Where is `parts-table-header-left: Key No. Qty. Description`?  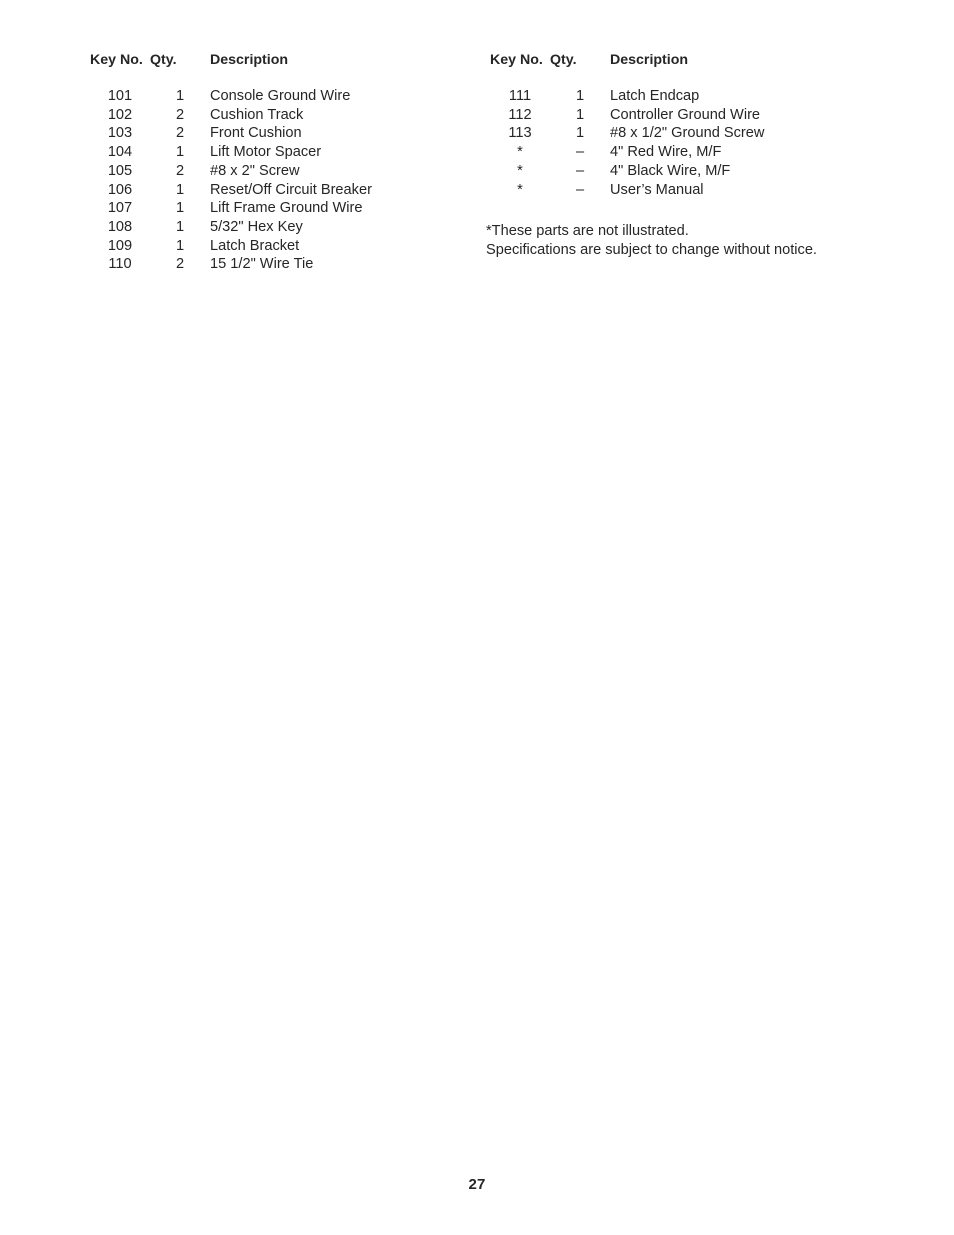 parts-table-header-left: Key No. Qty. Description is located at coordinates (231, 69).